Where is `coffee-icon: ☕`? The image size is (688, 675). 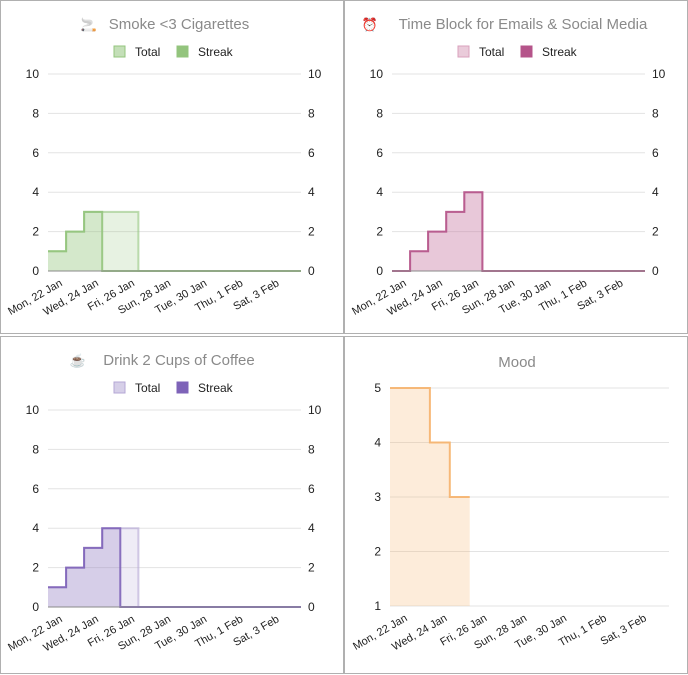
coffee-icon: ☕ is located at coordinates (78, 360).